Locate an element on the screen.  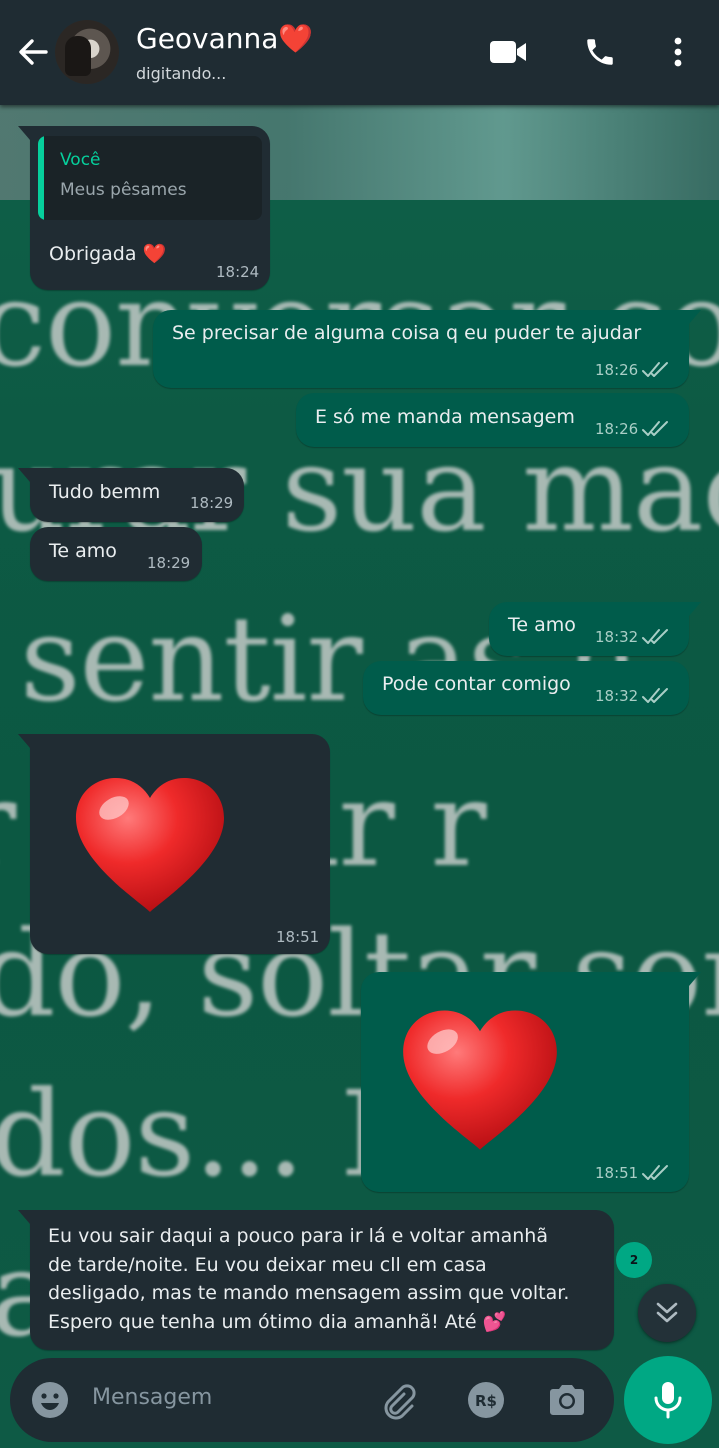
mic-icon is located at coordinates (668, 1400).